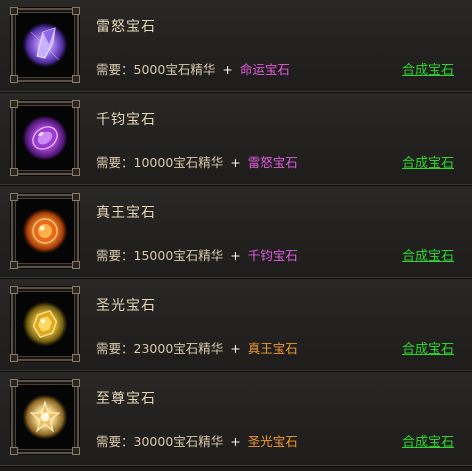 This screenshot has width=472, height=471. Describe the element at coordinates (153, 441) in the screenshot. I see `essence-amount: 30000` at that location.